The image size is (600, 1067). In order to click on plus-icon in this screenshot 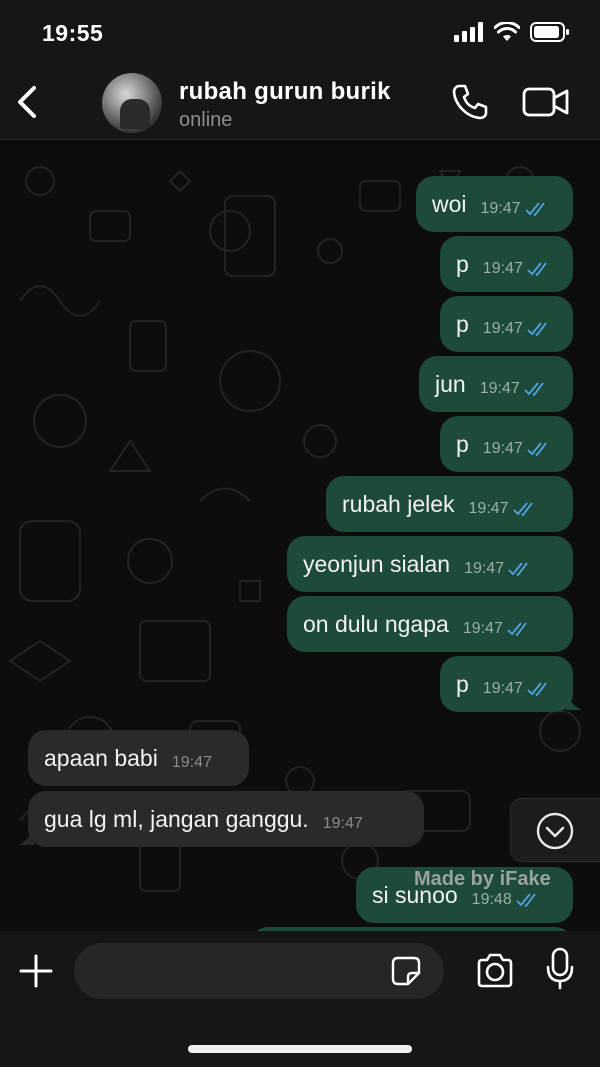, I will do `click(36, 971)`.